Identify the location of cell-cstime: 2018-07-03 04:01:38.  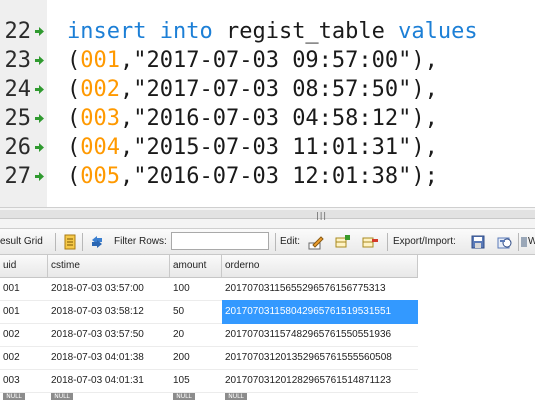
(109, 358).